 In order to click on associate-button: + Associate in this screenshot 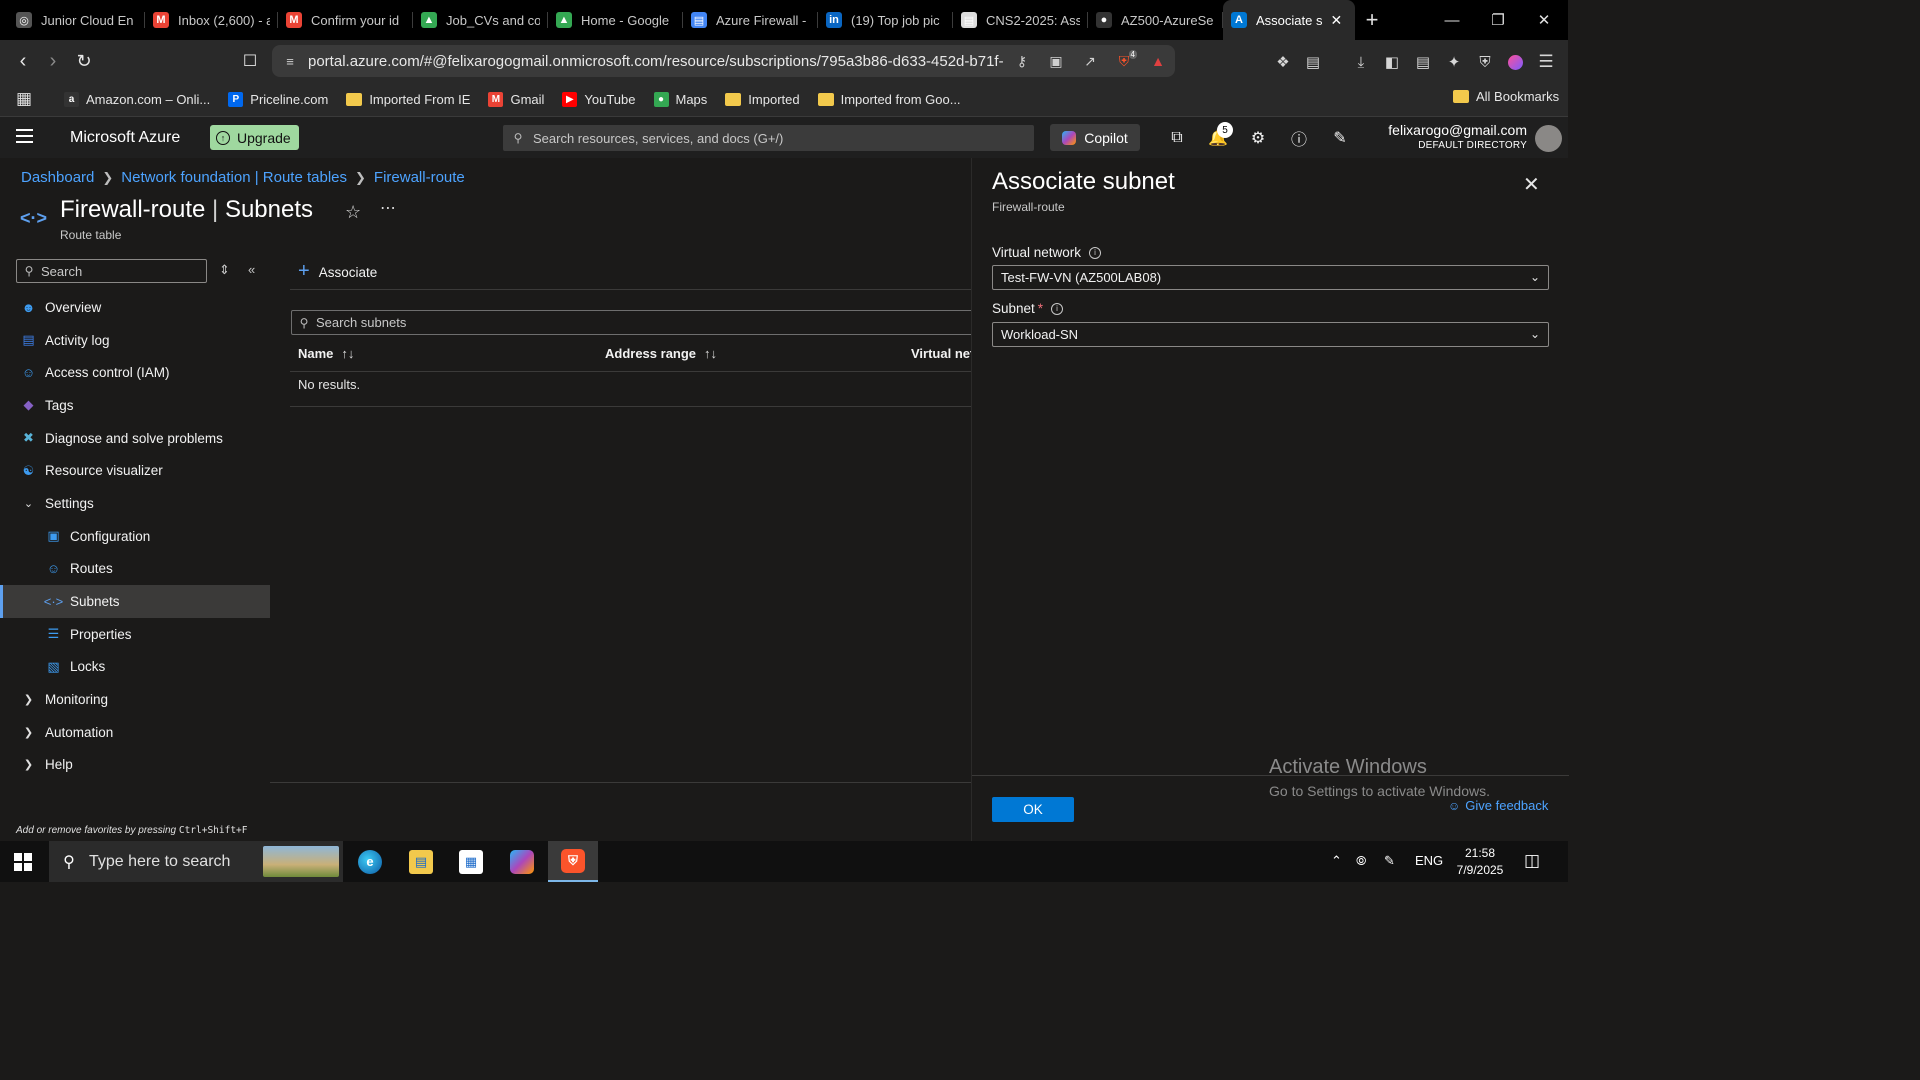, I will do `click(337, 271)`.